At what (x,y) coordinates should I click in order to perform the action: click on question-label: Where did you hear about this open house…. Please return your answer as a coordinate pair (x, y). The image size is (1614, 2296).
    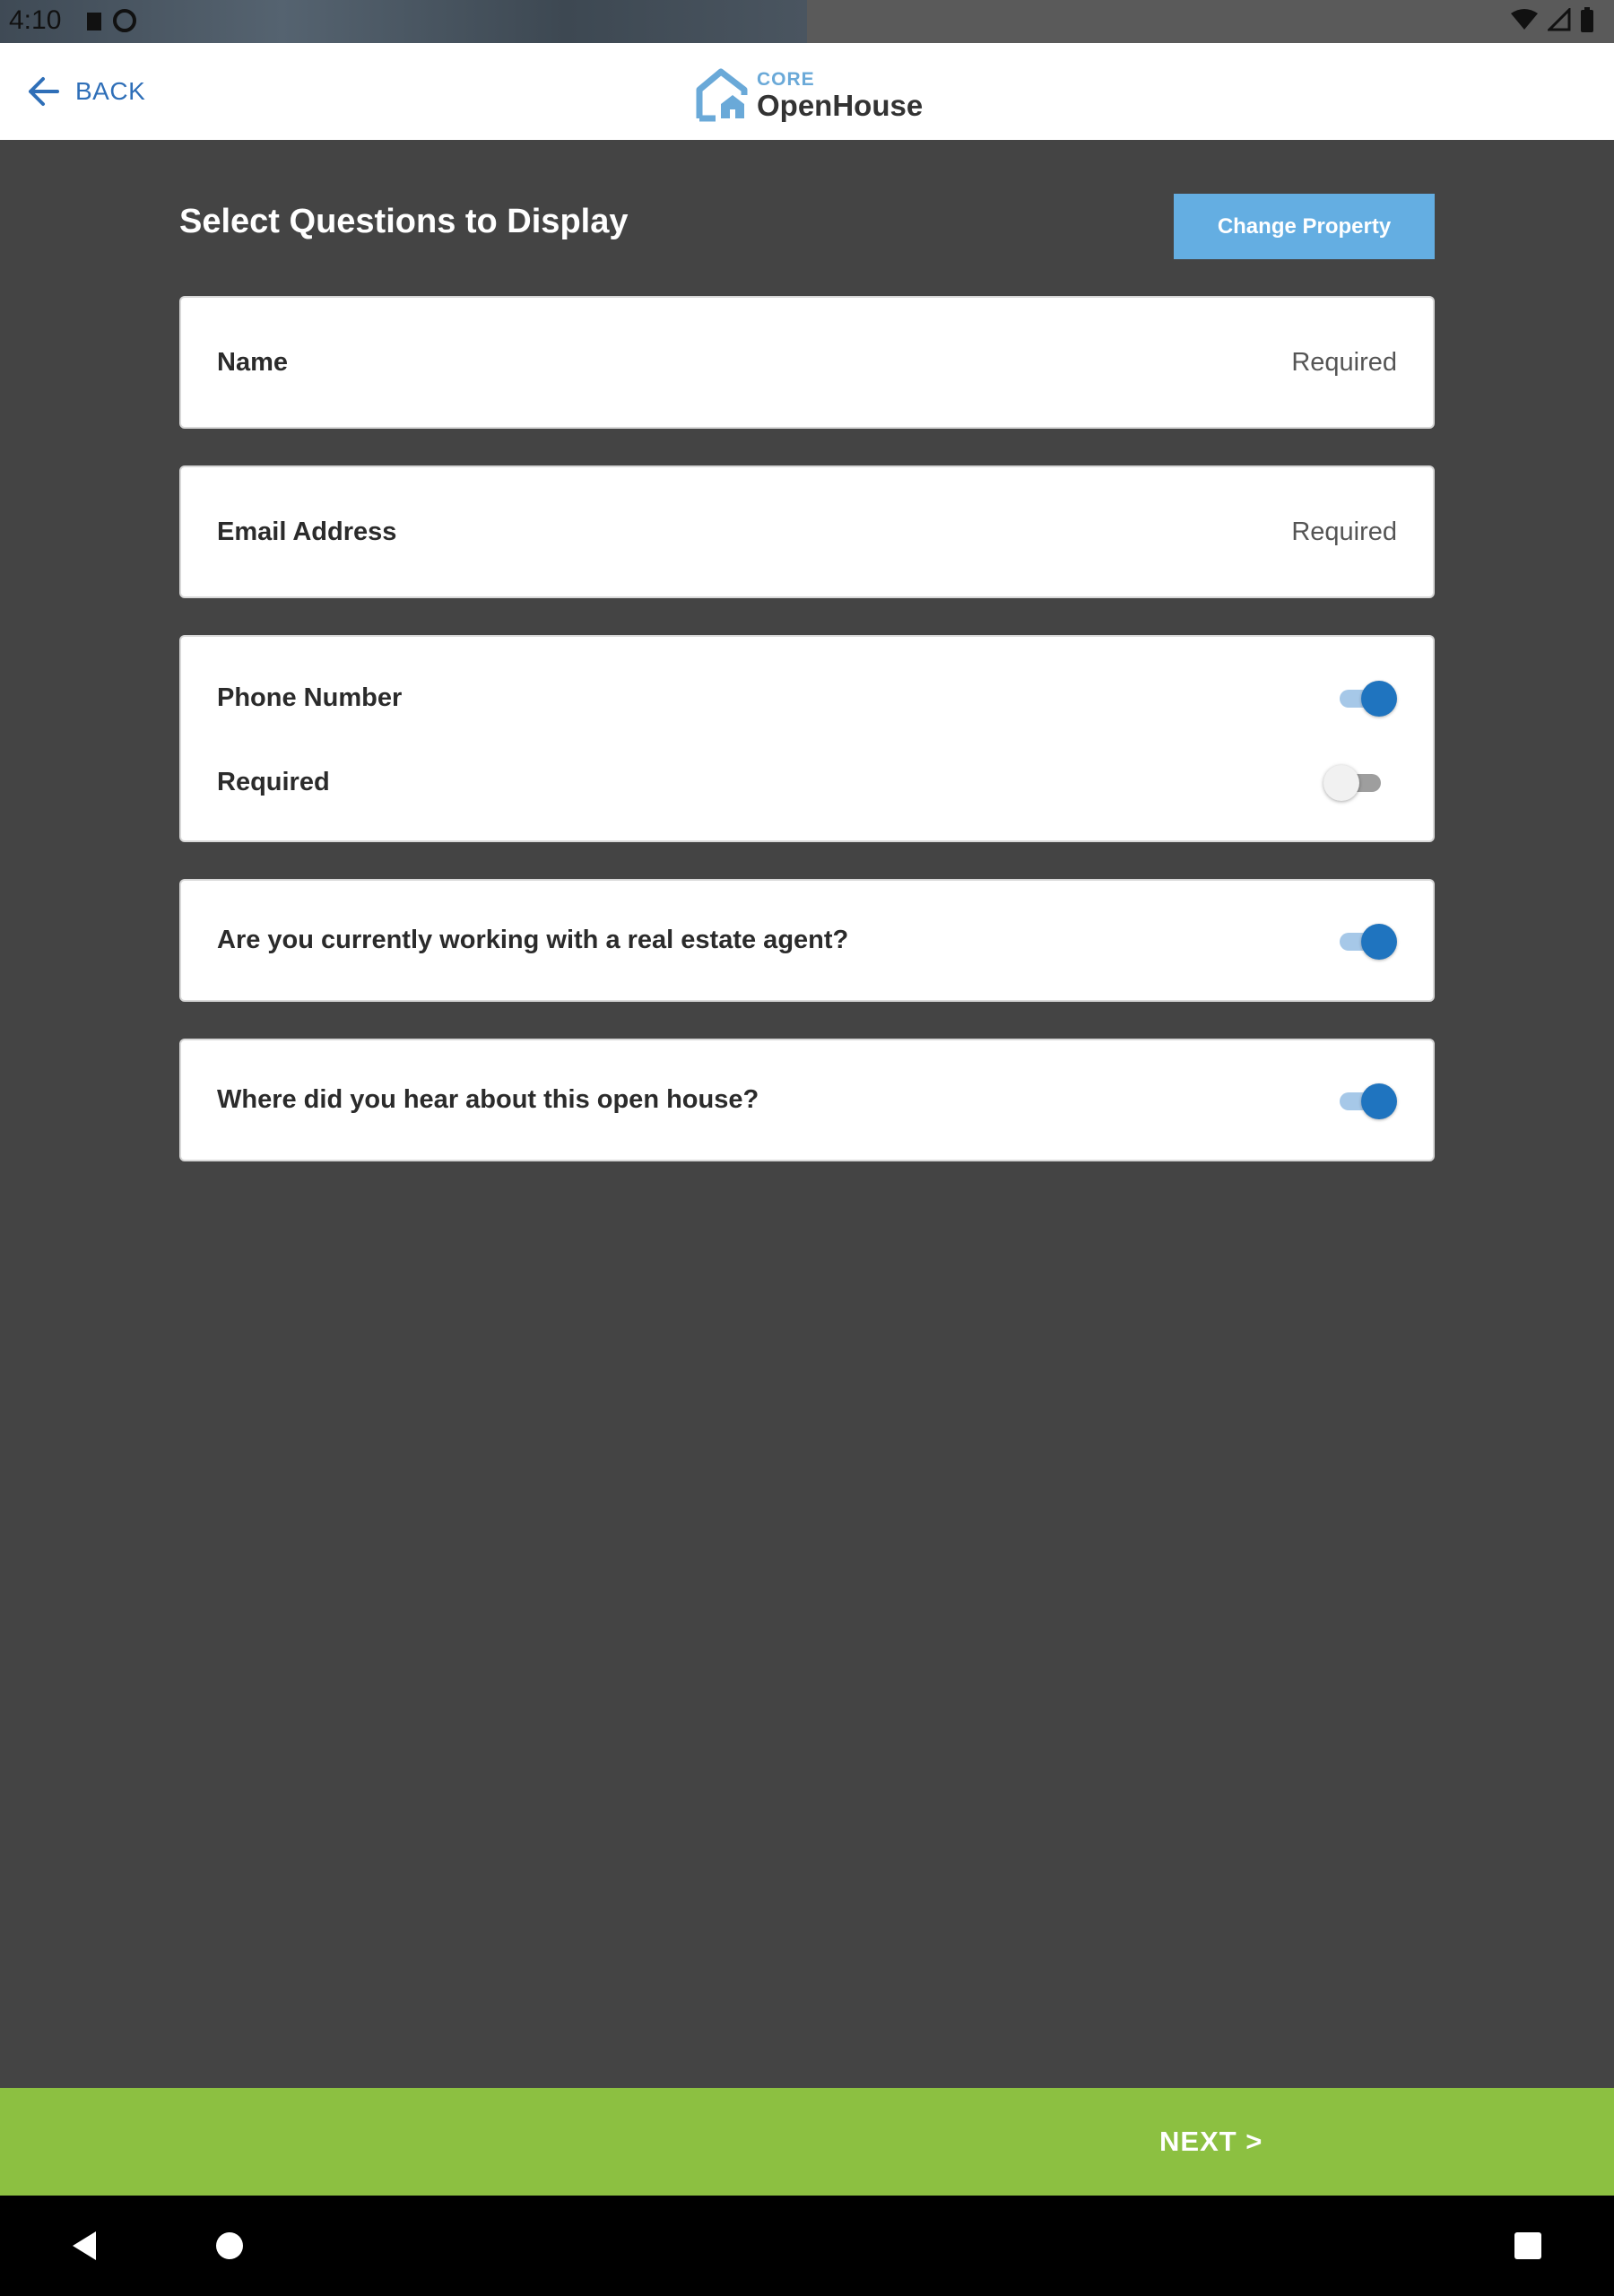
    Looking at the image, I should click on (488, 1099).